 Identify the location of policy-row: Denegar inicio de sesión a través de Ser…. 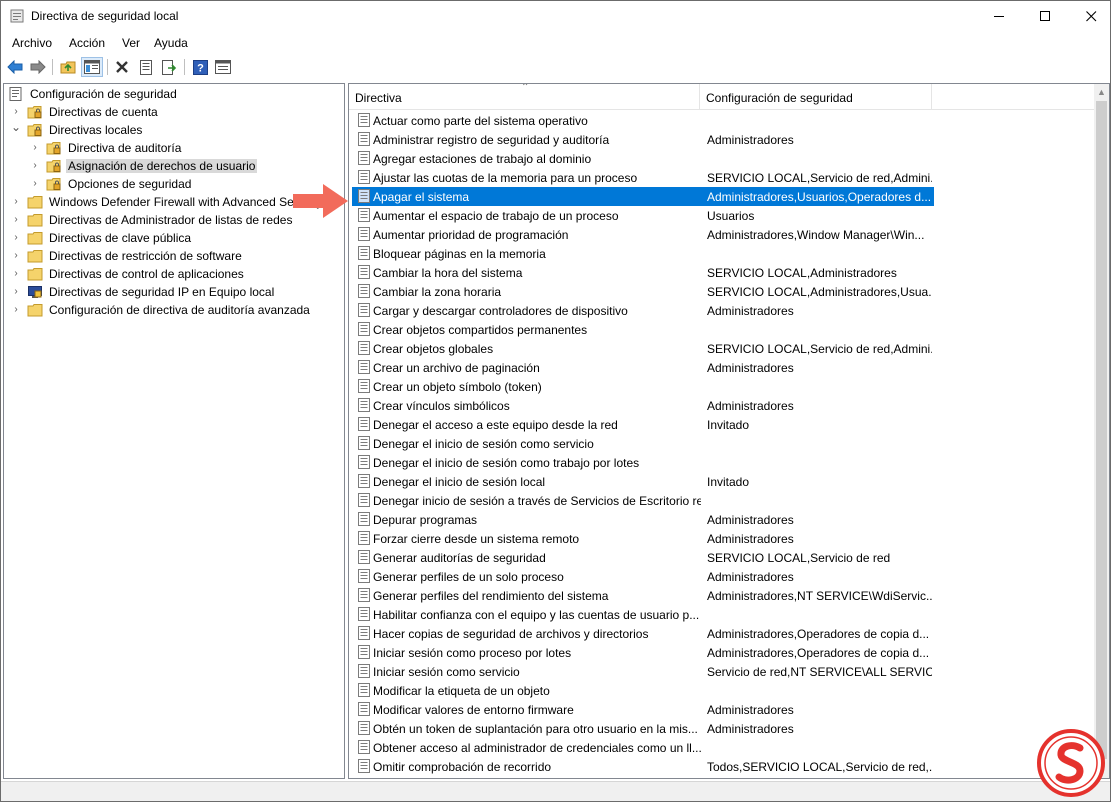
(643, 500).